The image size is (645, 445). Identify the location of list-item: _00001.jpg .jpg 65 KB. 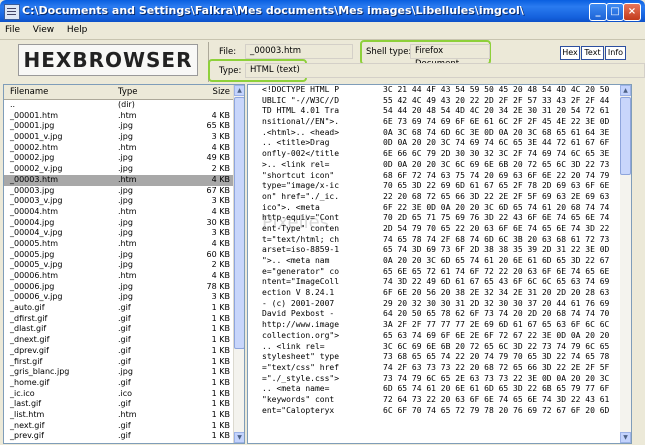
(118, 126).